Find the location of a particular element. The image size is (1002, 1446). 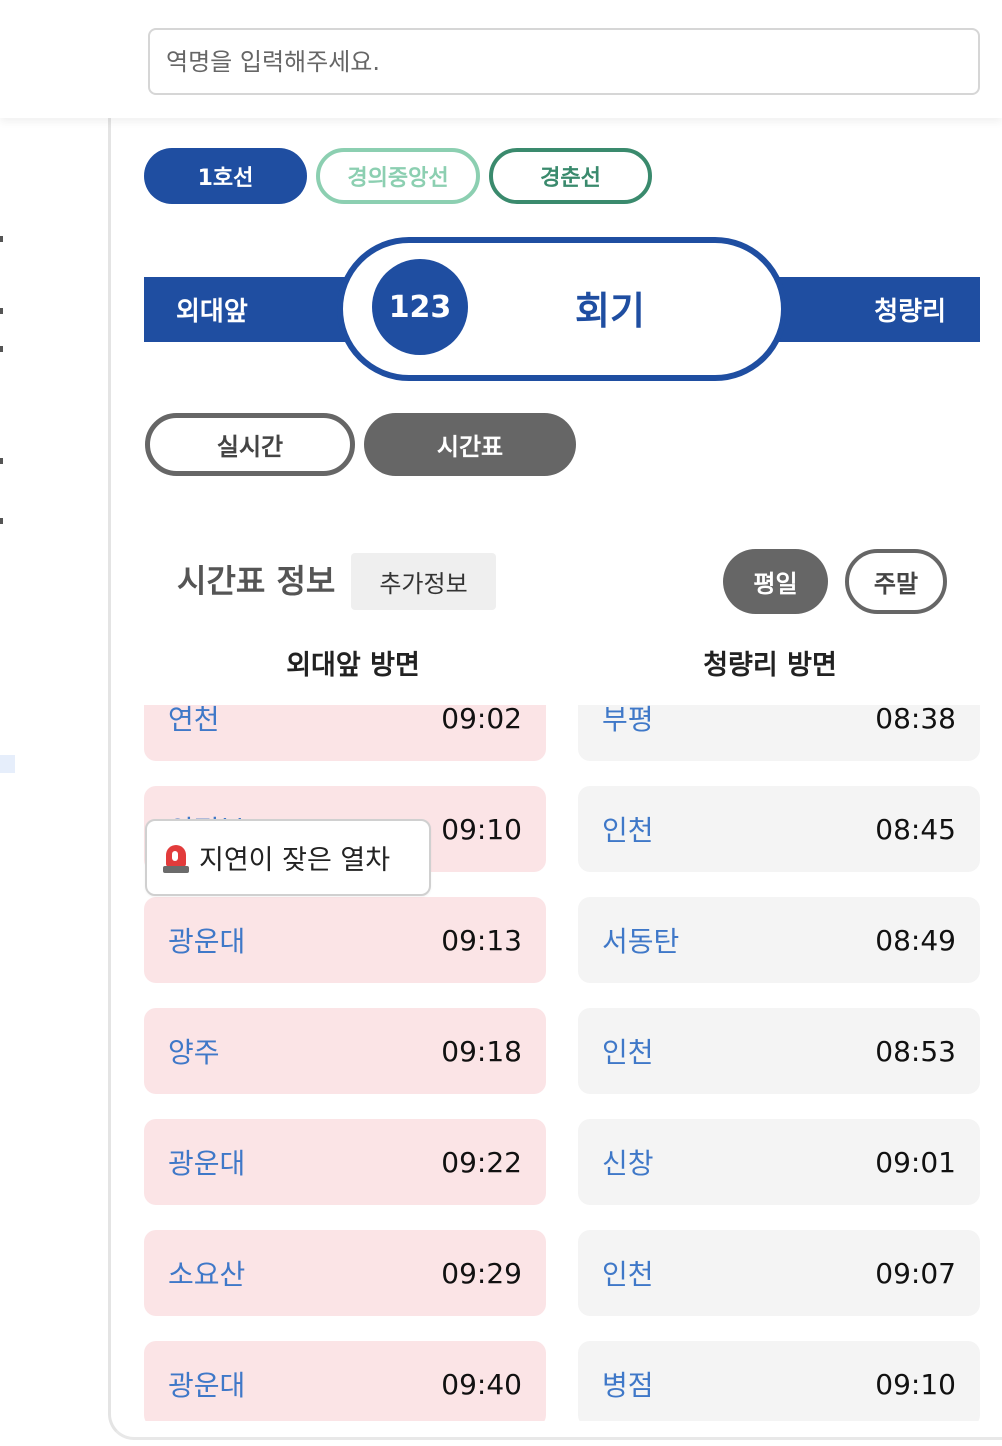

row-time: 09:29 is located at coordinates (481, 1273).